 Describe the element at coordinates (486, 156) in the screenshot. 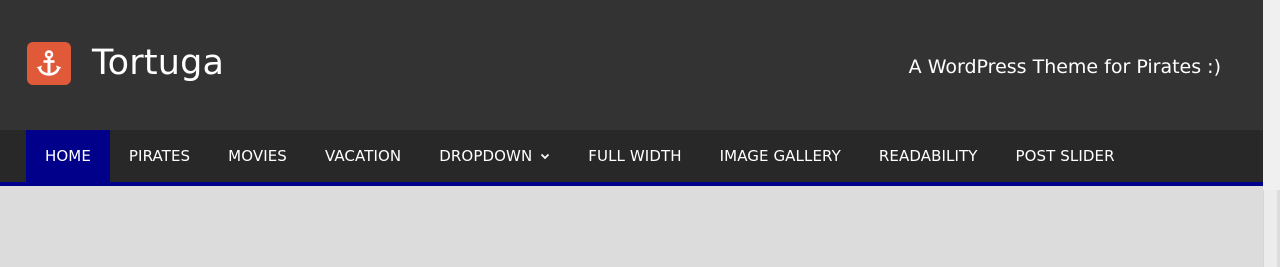

I see `nav-item-label: DROPDOWN` at that location.